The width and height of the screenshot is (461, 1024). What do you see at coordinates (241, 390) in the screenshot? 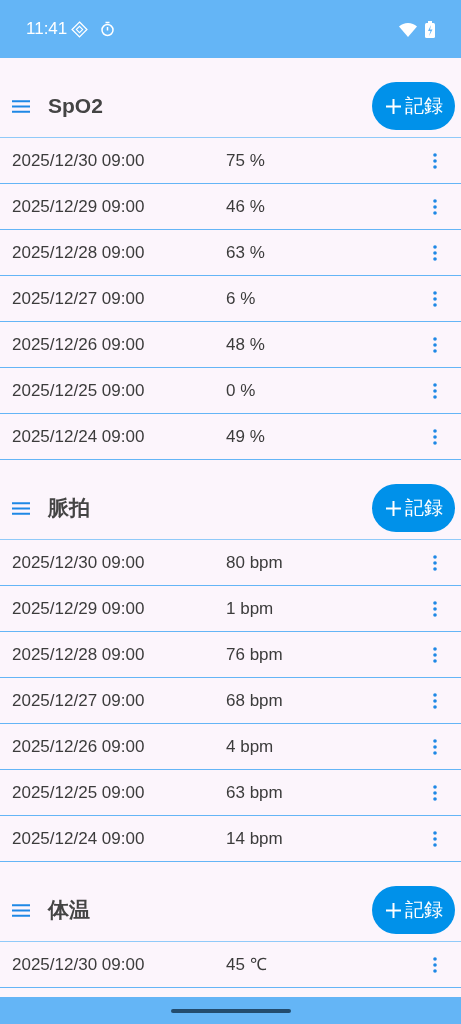
I see `value-cell-text: 0 %` at bounding box center [241, 390].